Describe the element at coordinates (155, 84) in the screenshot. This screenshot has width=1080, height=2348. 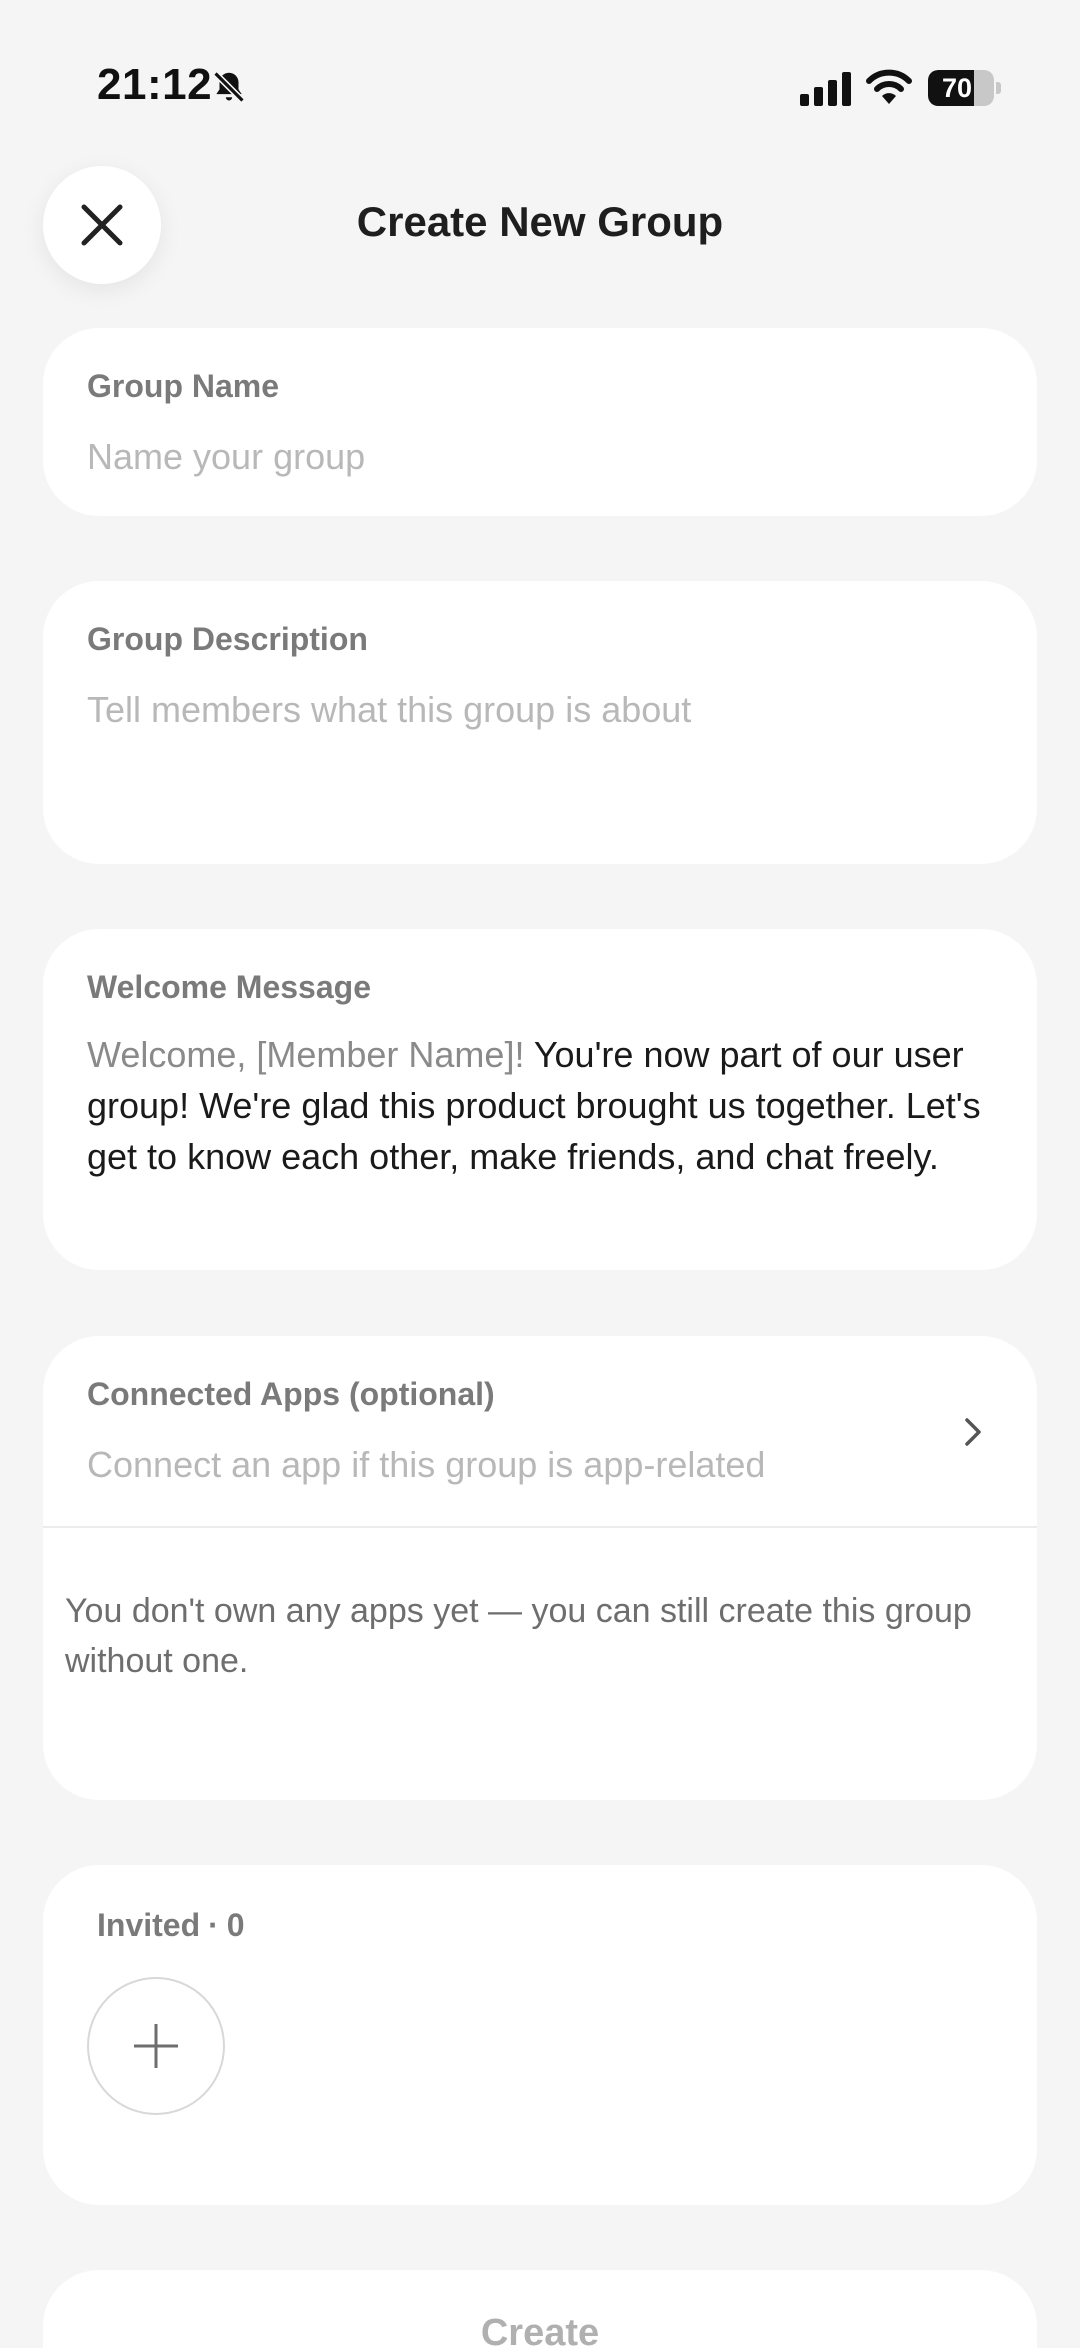
I see `status-time: 21:12` at that location.